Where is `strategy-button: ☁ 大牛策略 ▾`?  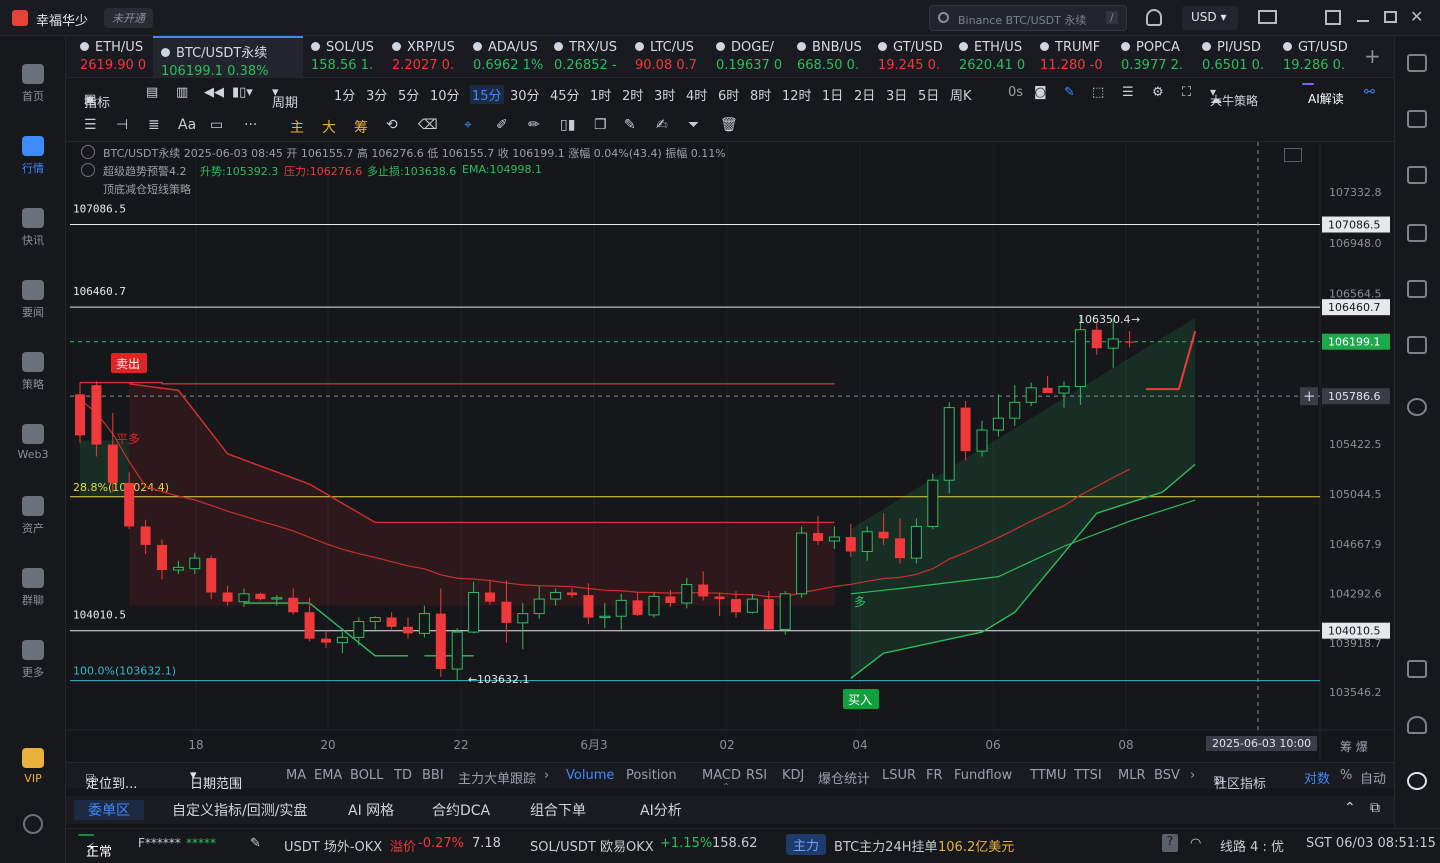
strategy-button: ☁ 大牛策略 ▾ is located at coordinates (1234, 96).